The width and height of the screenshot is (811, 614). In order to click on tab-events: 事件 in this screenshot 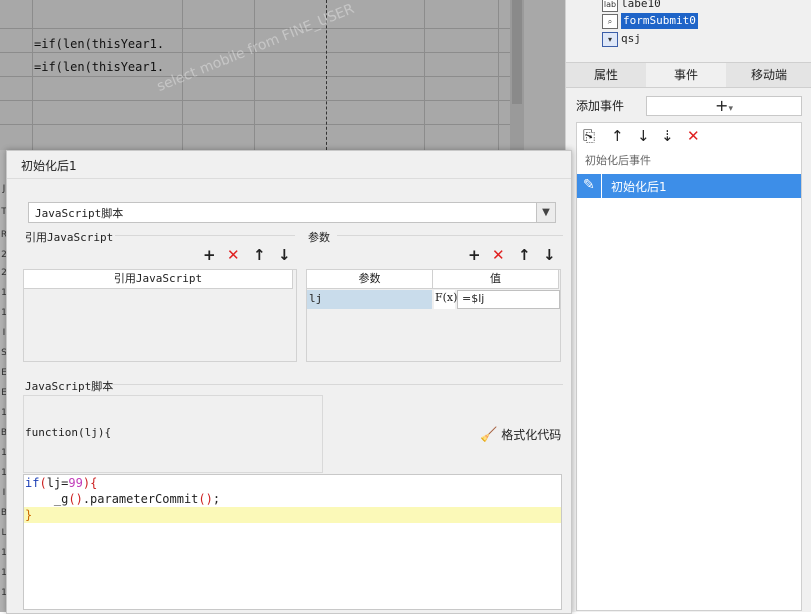, I will do `click(686, 75)`.